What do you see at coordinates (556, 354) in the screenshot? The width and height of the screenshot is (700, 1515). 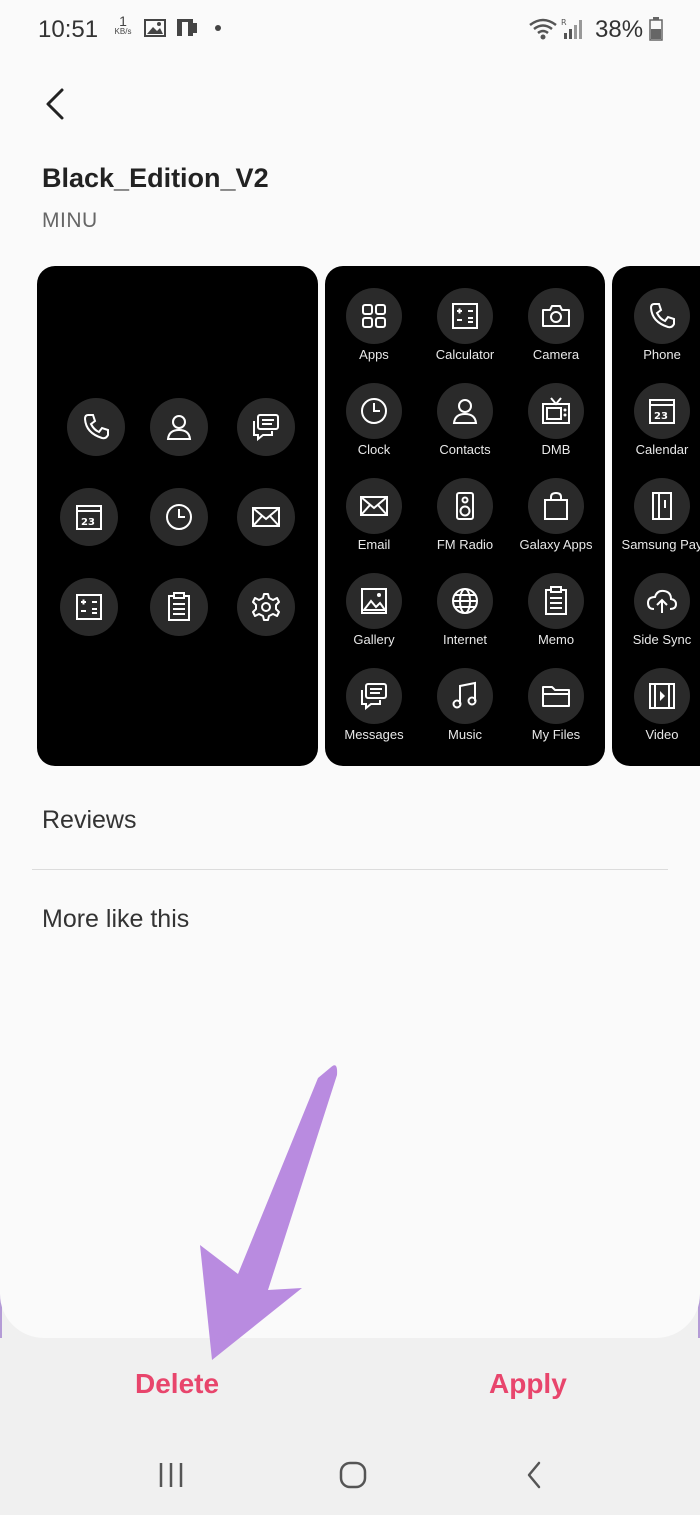 I see `app-label: Camera` at bounding box center [556, 354].